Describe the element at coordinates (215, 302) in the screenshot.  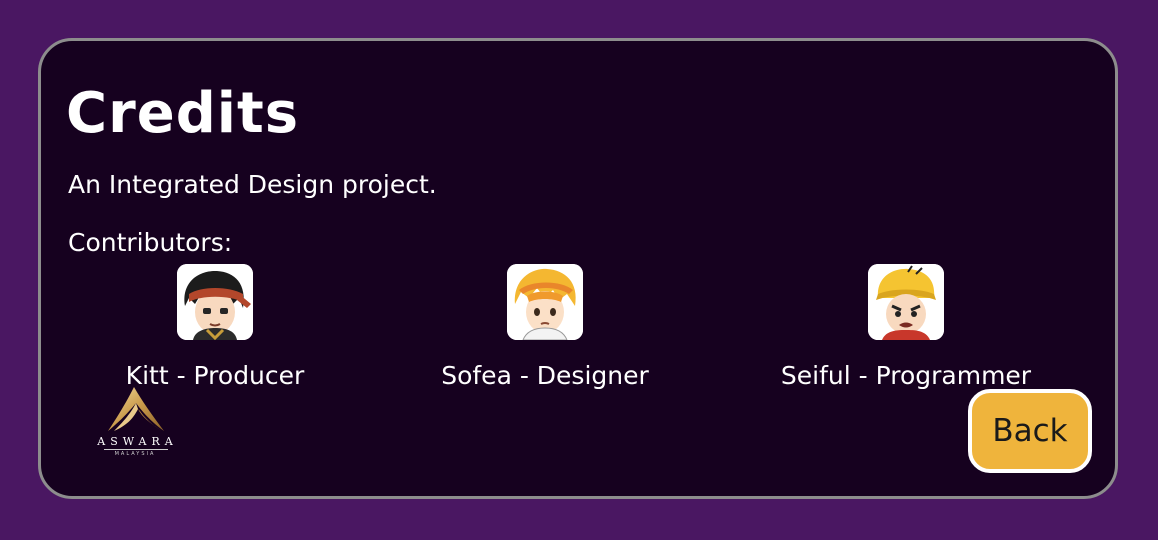
I see `avatar-headband-icon` at that location.